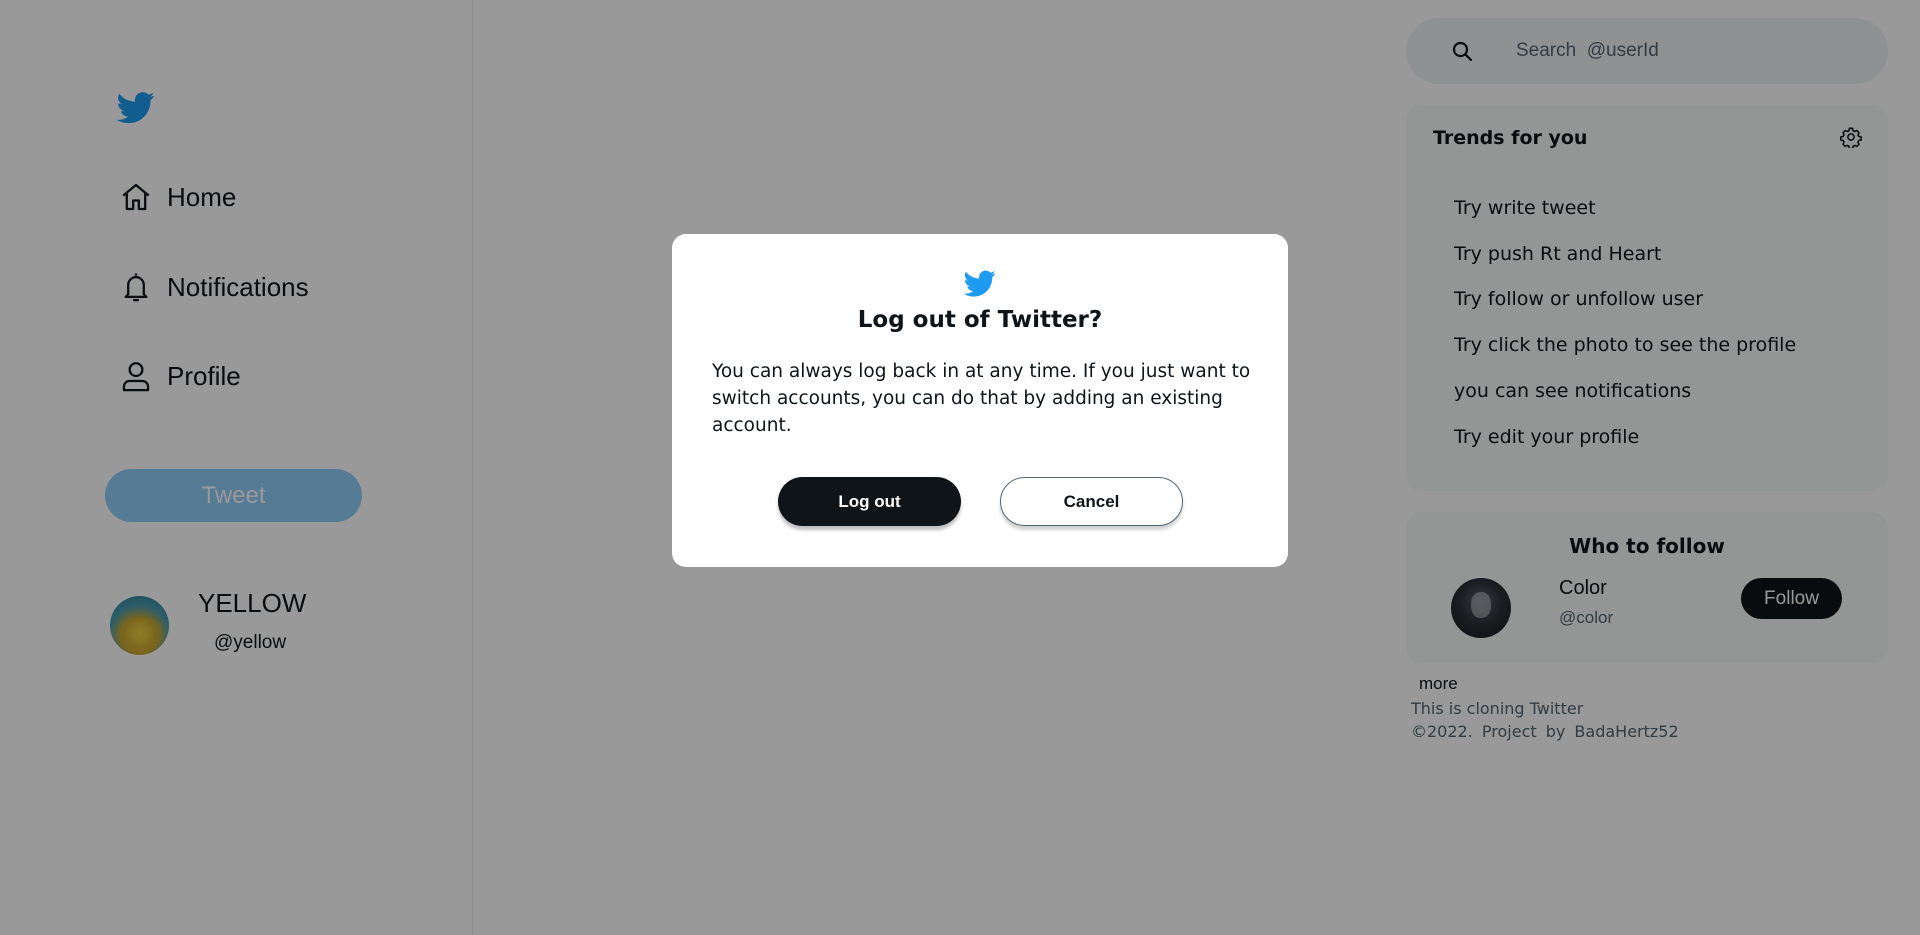  Describe the element at coordinates (980, 283) in the screenshot. I see `twitter-bird-icon` at that location.